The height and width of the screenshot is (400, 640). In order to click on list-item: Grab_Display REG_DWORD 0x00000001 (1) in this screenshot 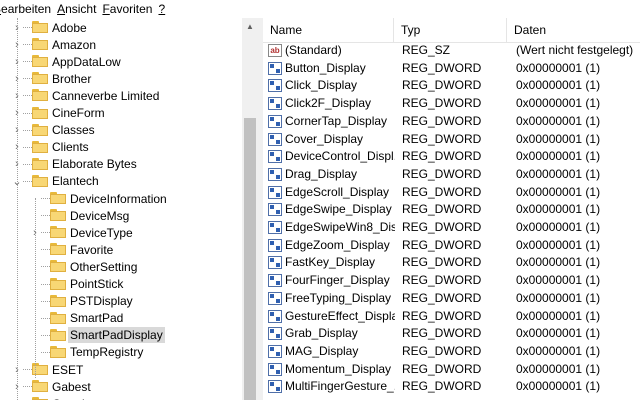, I will do `click(451, 334)`.